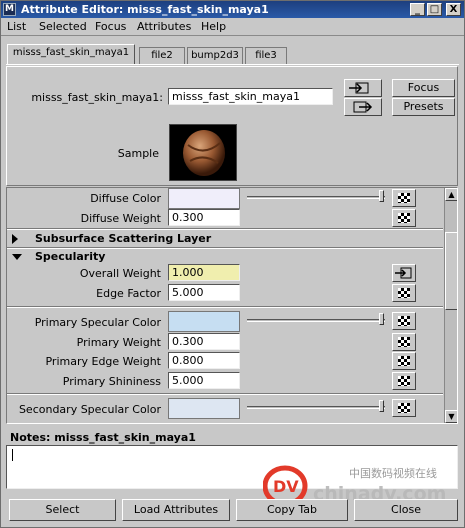 The image size is (465, 528). Describe the element at coordinates (225, 238) in the screenshot. I see `subsurface-section-header: Subsurface Scattering Layer` at that location.